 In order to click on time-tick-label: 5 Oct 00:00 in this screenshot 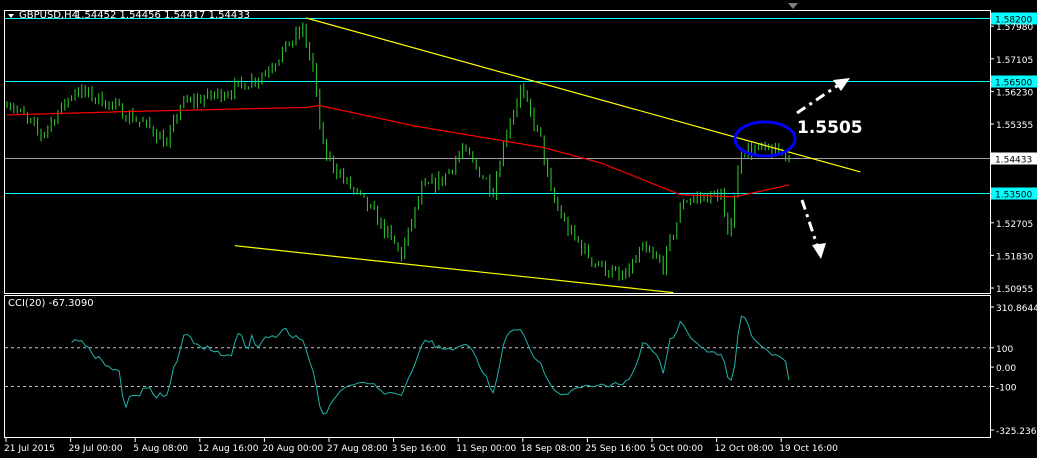, I will do `click(676, 449)`.